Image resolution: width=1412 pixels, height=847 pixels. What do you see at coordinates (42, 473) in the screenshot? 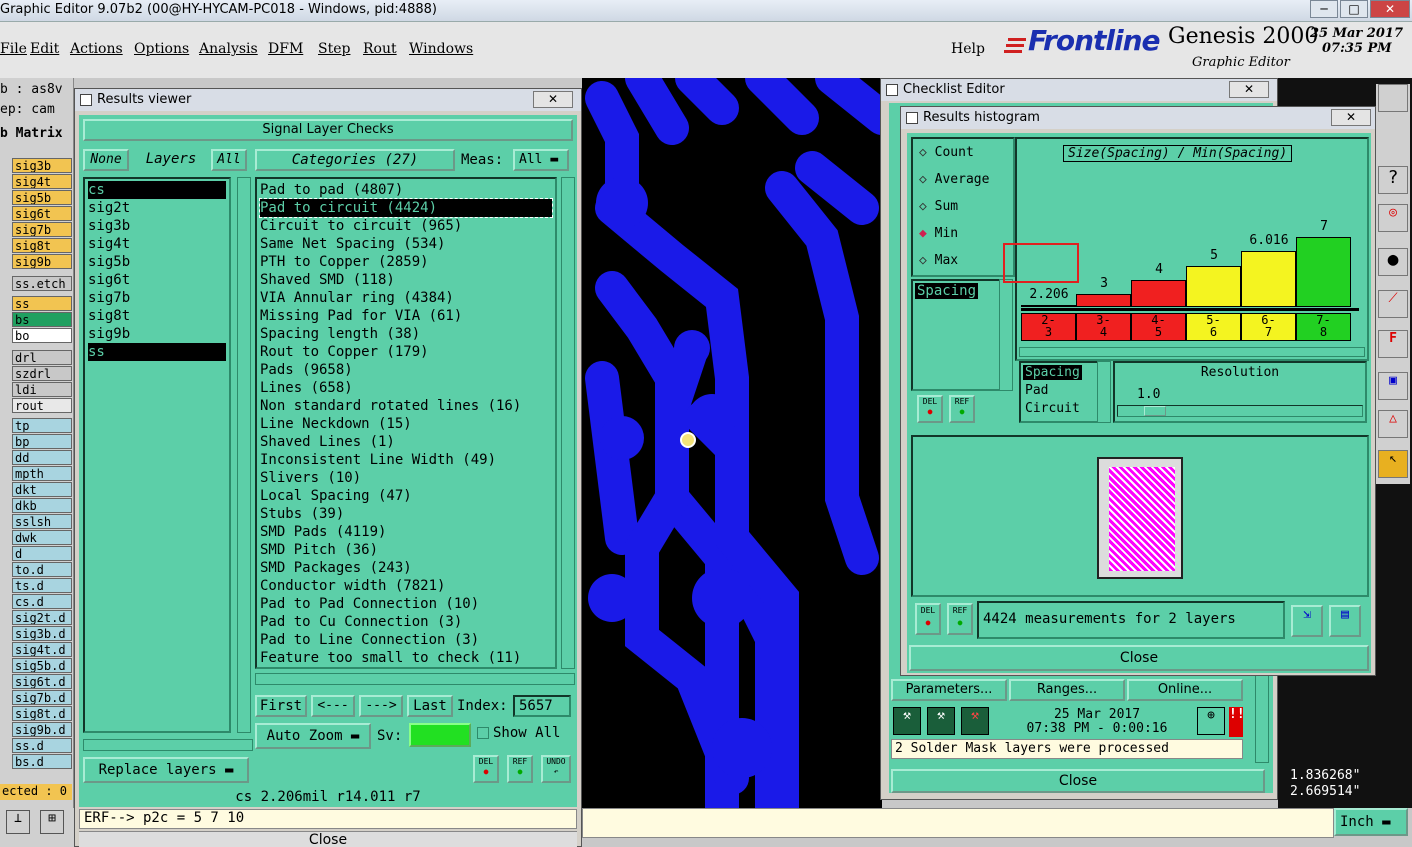
I see `layer-row: mpth` at bounding box center [42, 473].